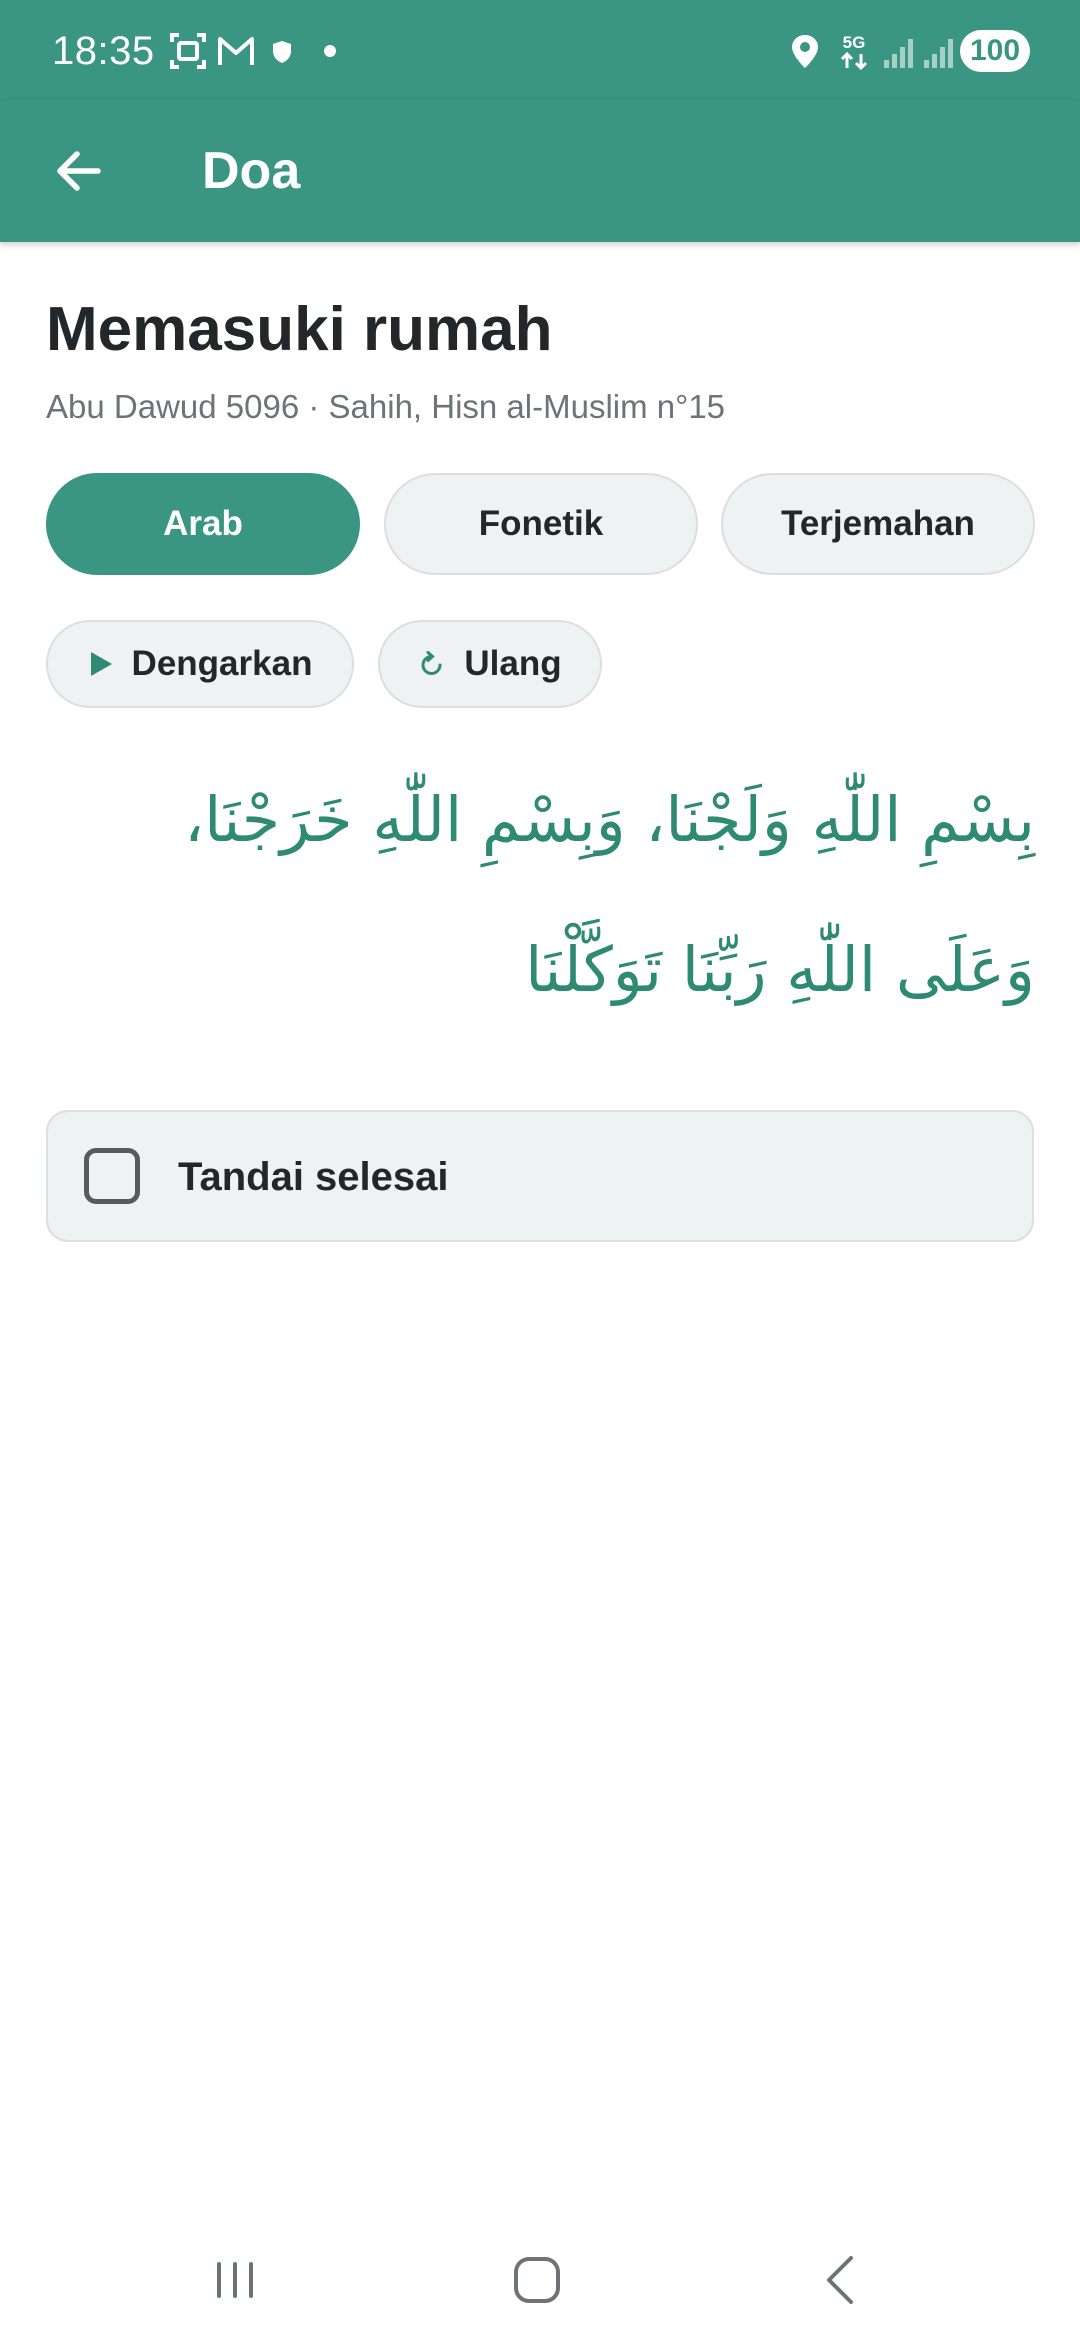 Image resolution: width=1080 pixels, height=2340 pixels. I want to click on play-icon, so click(101, 664).